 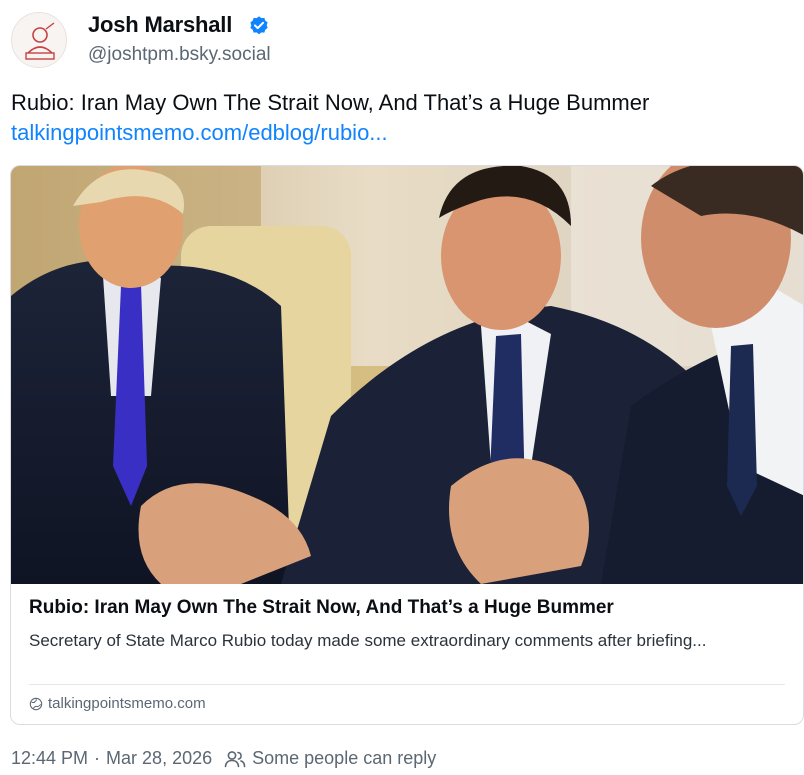 What do you see at coordinates (179, 55) in the screenshot?
I see `author-handle: @joshtpm.bsky.social` at bounding box center [179, 55].